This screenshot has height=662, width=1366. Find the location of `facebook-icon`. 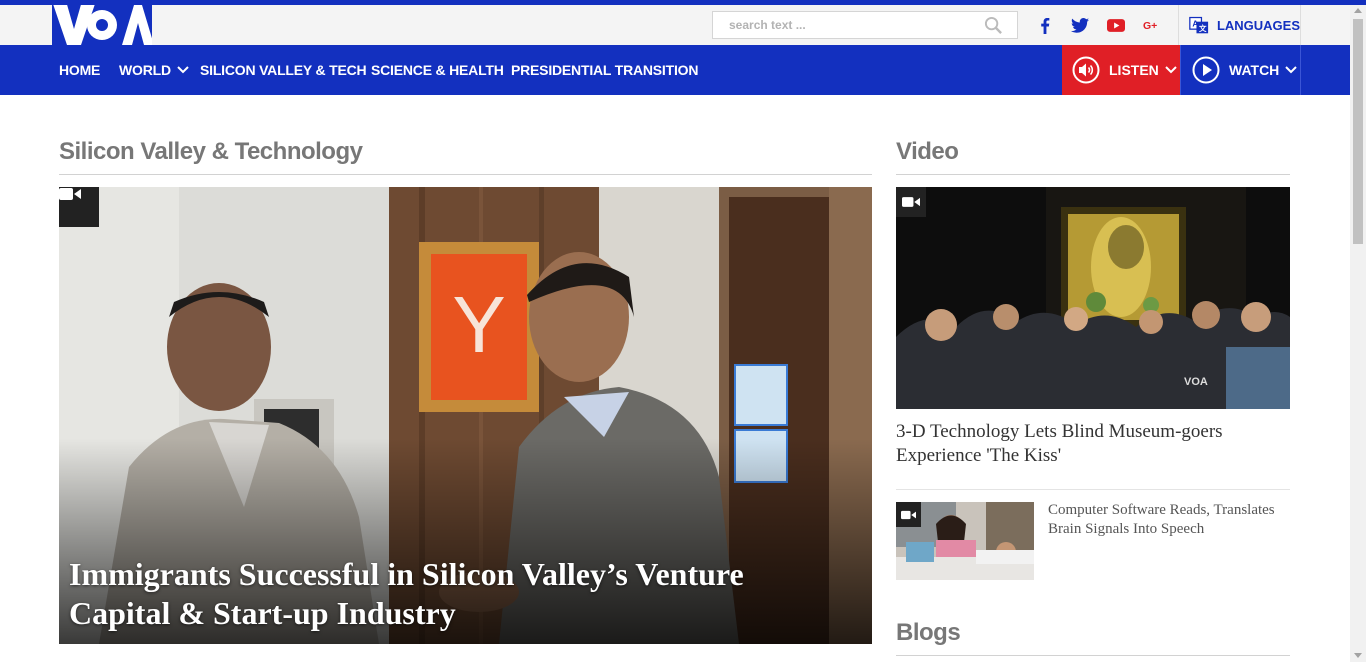

facebook-icon is located at coordinates (1045, 25).